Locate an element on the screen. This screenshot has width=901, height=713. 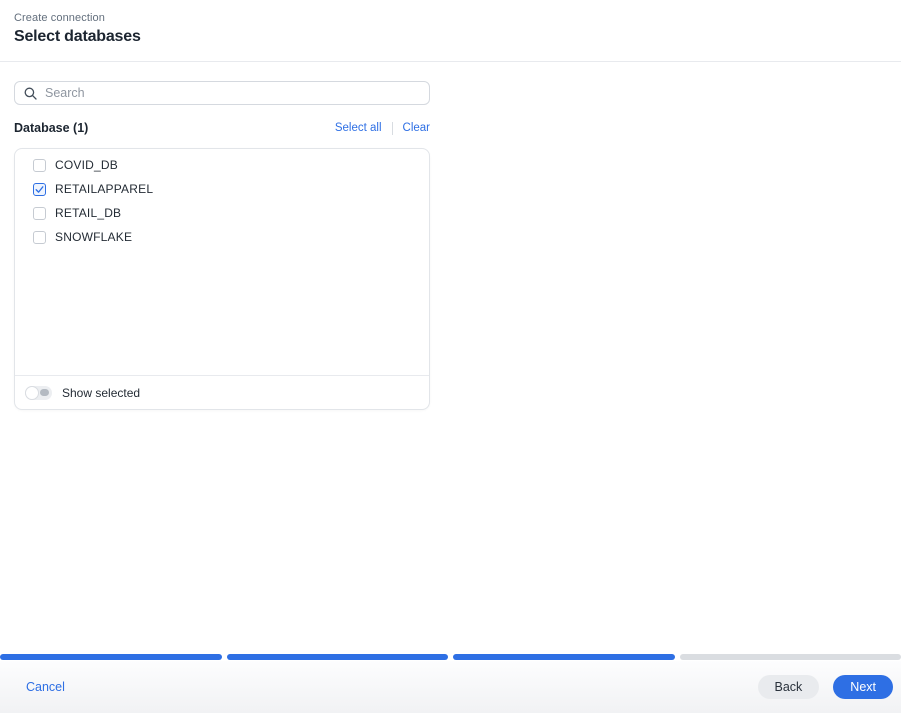
show-selected-toggle is located at coordinates (38, 392).